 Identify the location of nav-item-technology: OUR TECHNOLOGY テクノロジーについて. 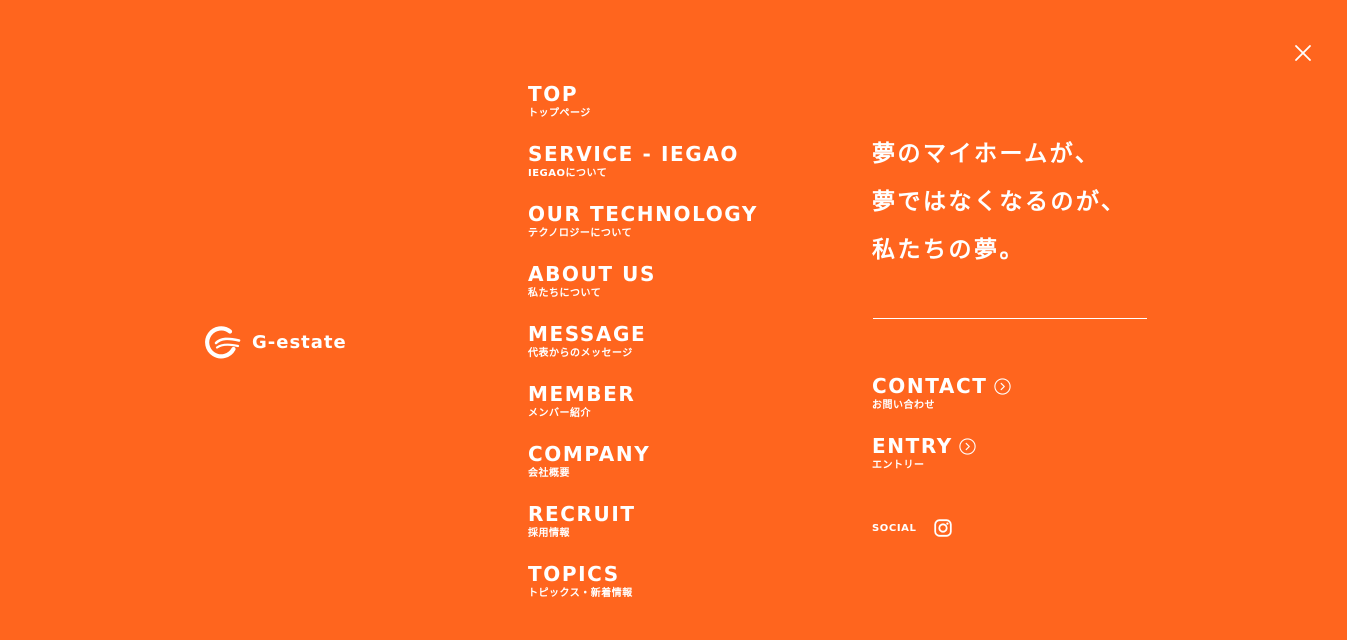
(678, 230).